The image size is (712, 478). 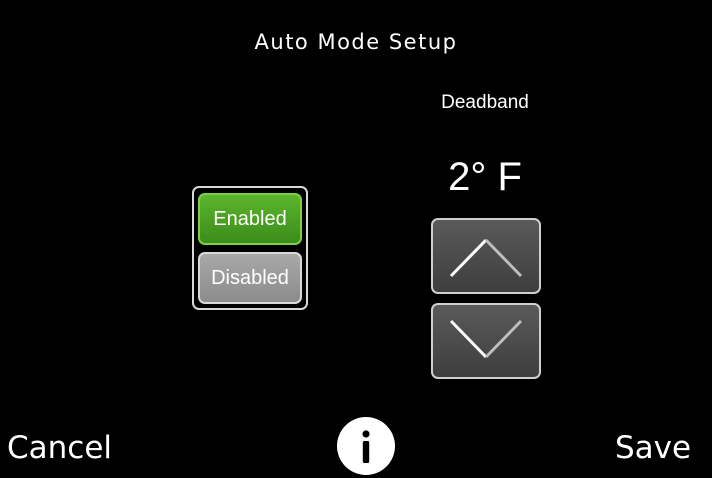 I want to click on auto-mode-toggle: Enabled Disabled, so click(x=250, y=248).